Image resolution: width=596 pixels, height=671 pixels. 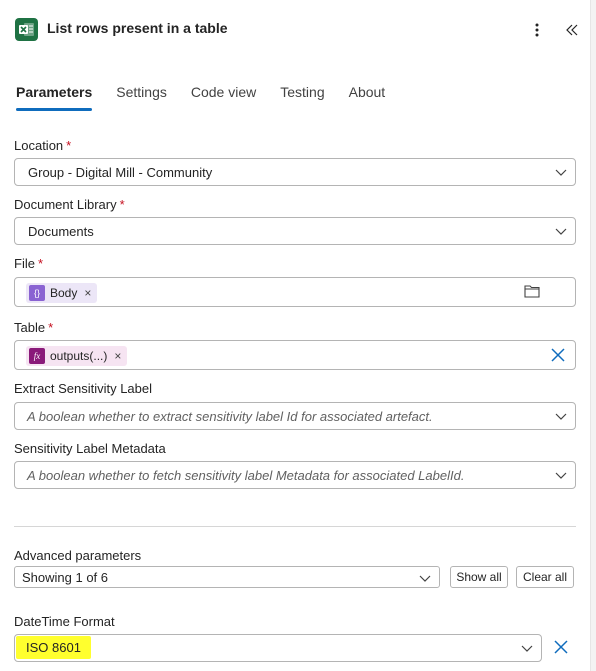 I want to click on action-title: List rows present in a table, so click(x=137, y=28).